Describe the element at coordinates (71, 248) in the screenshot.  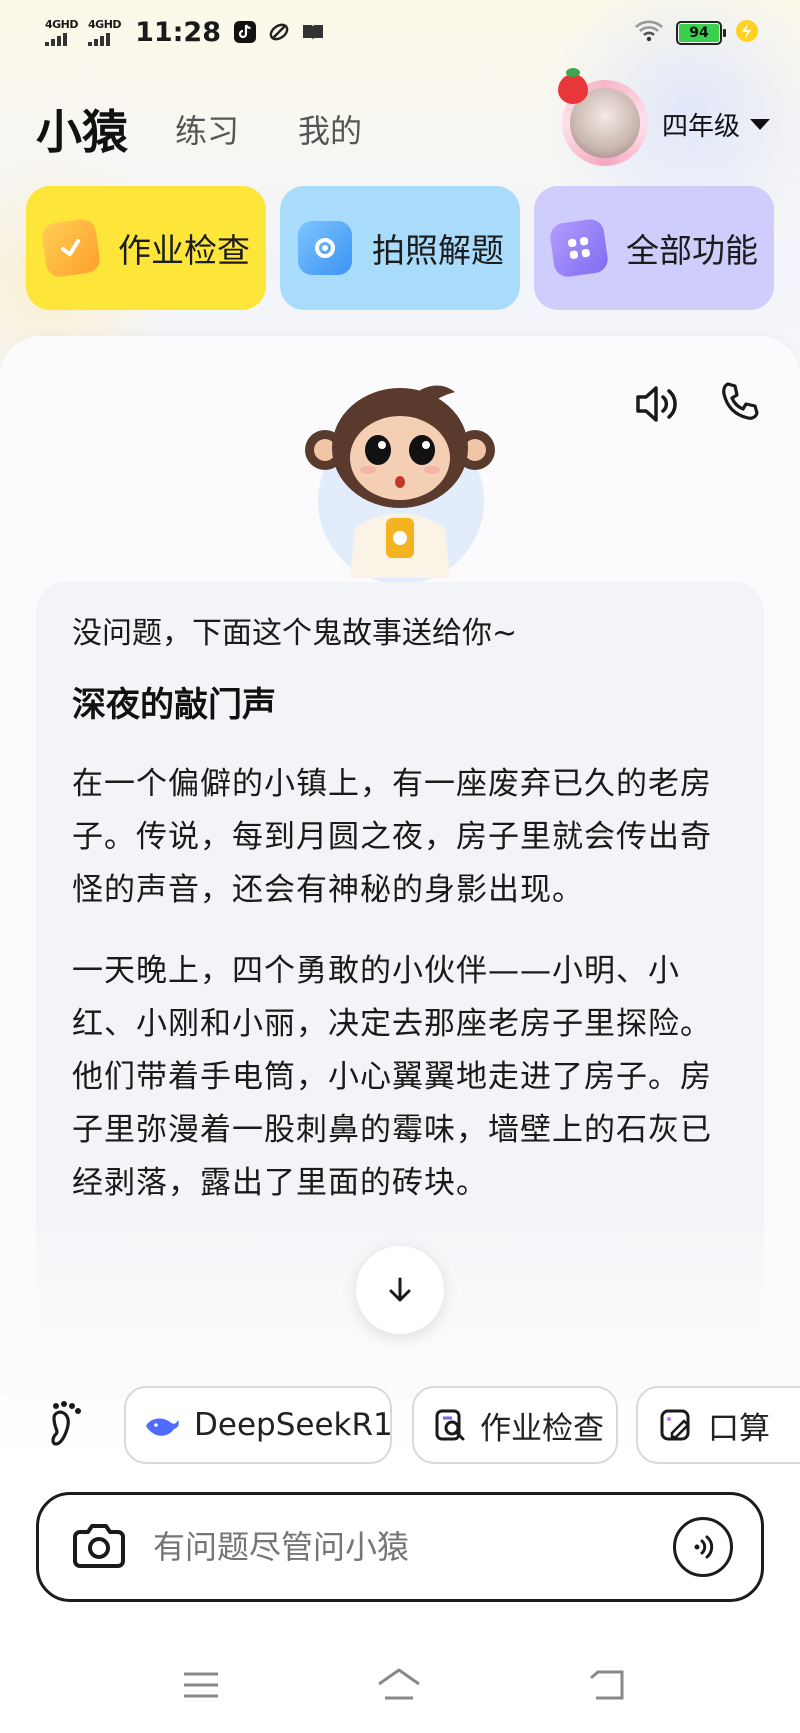
I see `check-icon` at that location.